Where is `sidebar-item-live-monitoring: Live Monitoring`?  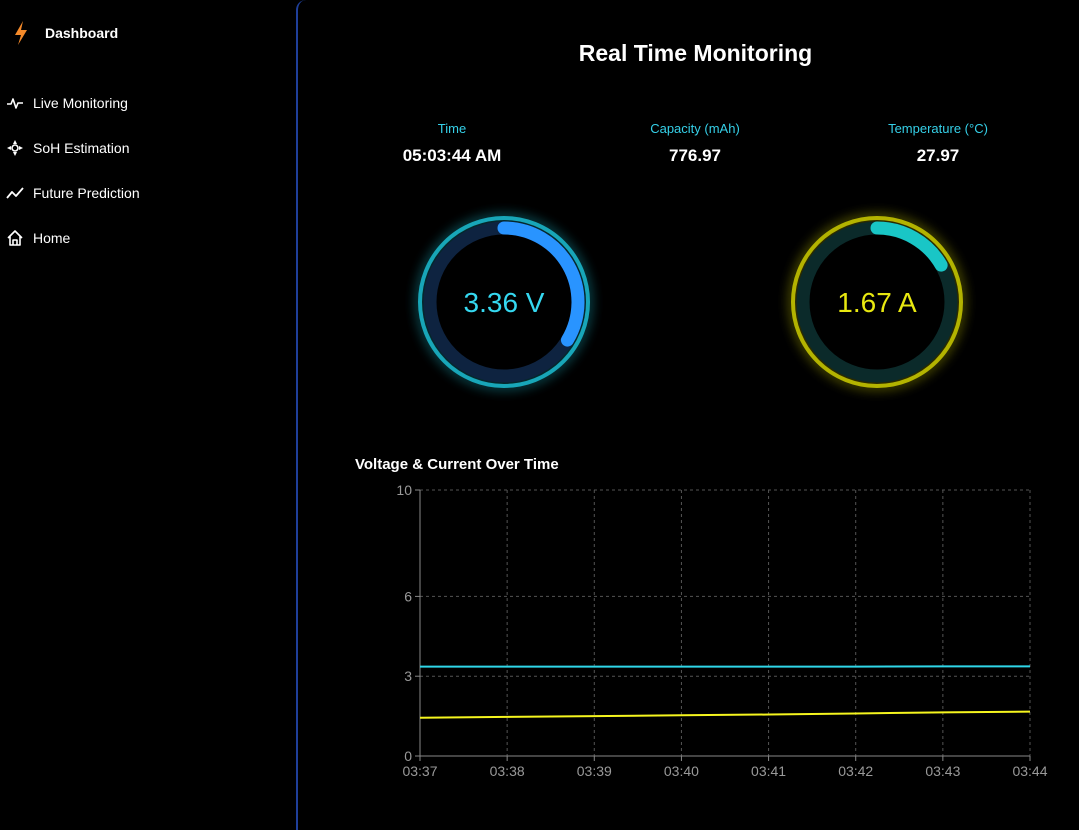
sidebar-item-live-monitoring: Live Monitoring is located at coordinates (67, 103).